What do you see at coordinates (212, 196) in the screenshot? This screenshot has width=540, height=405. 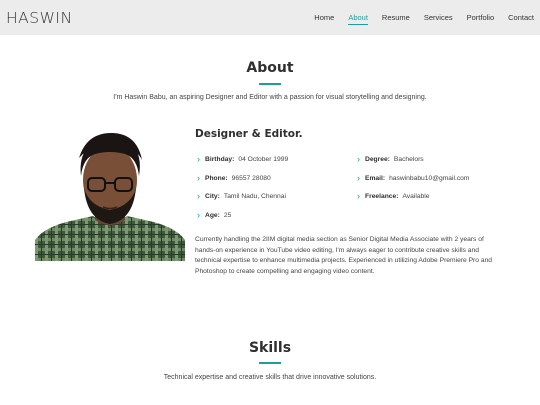 I see `detail-key: City:` at bounding box center [212, 196].